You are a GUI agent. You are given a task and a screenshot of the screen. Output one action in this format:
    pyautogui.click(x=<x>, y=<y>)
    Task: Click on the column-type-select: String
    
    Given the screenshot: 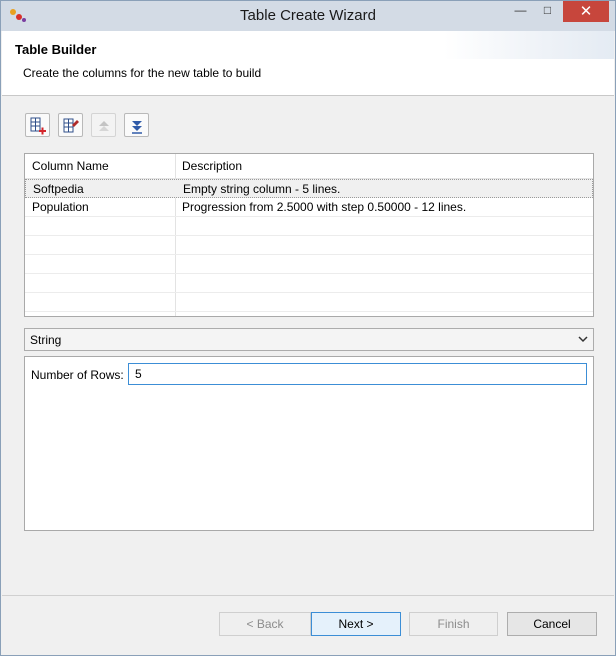 What is the action you would take?
    pyautogui.click(x=309, y=339)
    